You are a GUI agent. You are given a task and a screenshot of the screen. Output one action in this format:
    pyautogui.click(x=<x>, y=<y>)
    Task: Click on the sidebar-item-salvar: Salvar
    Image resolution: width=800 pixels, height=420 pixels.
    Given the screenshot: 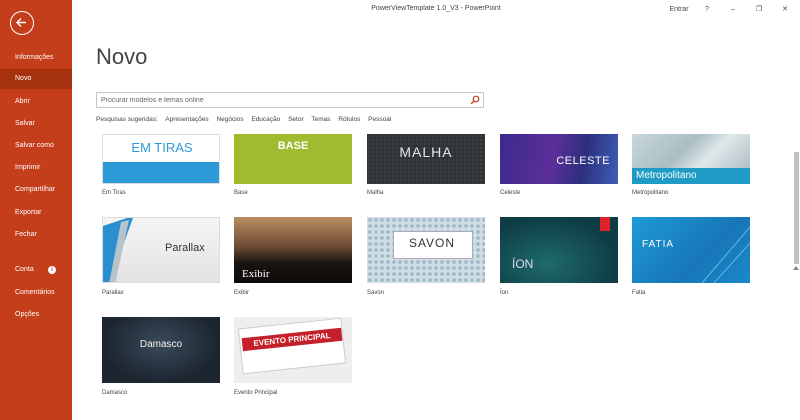 What is the action you would take?
    pyautogui.click(x=36, y=124)
    